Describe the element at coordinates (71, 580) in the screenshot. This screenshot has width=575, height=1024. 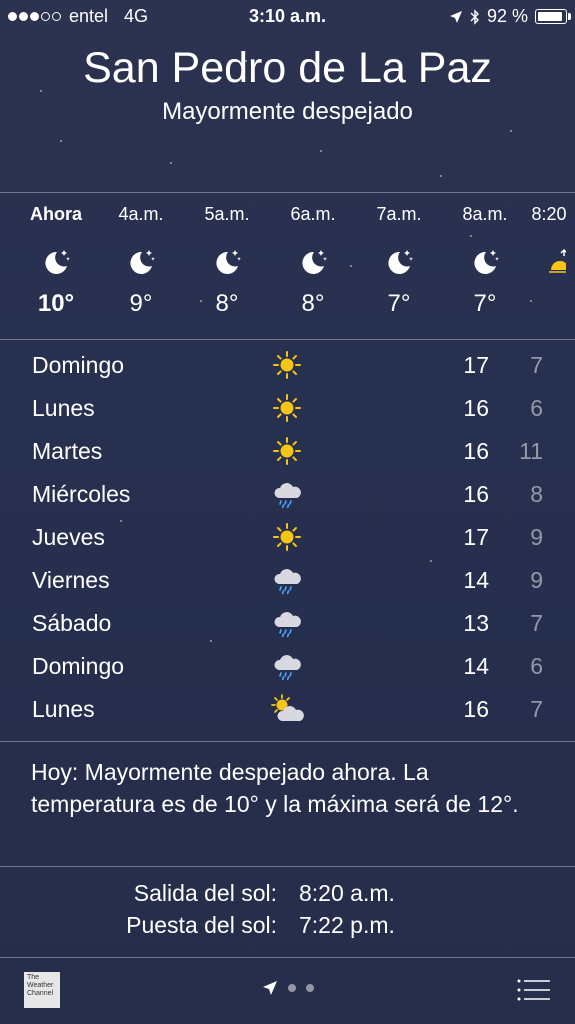
I see `day-name: Viernes` at that location.